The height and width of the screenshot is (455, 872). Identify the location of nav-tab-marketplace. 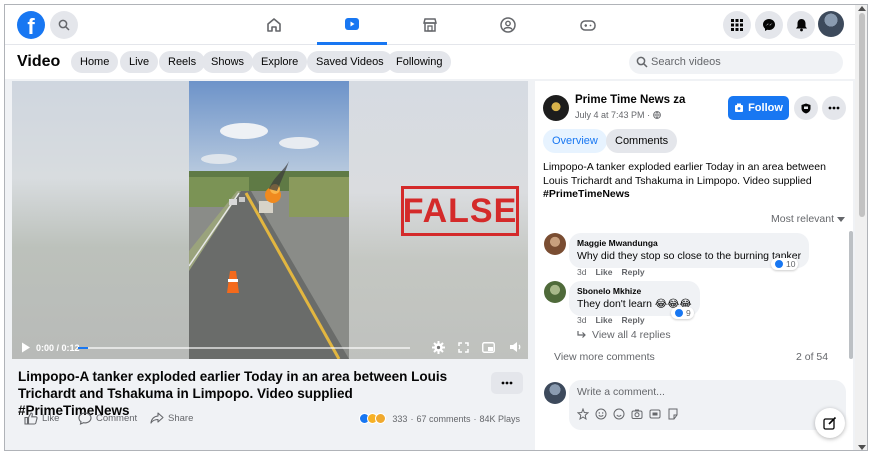
(430, 25).